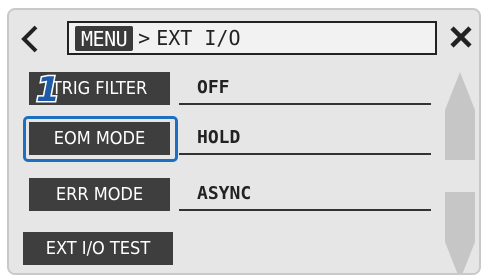 The height and width of the screenshot is (277, 486). What do you see at coordinates (198, 38) in the screenshot?
I see `breadcrumb-current: EXT I/O` at bounding box center [198, 38].